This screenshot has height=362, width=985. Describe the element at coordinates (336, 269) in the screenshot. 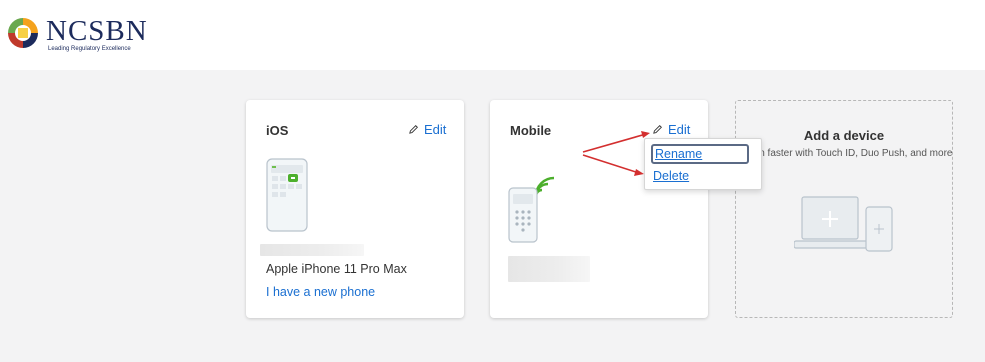

I see `device-name: Apple iPhone 11 Pro Max` at that location.